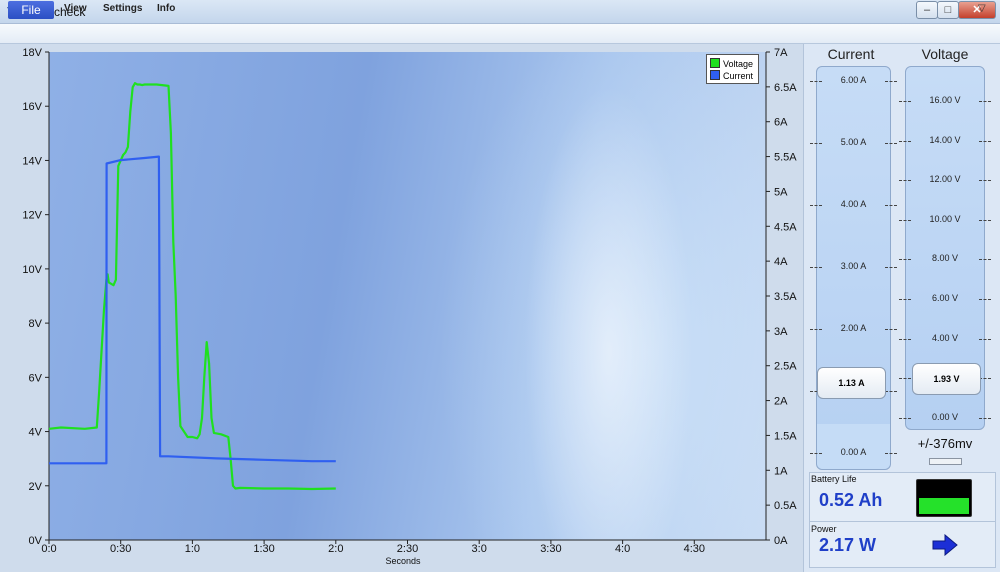 This screenshot has height=572, width=1000. Describe the element at coordinates (335, 549) in the screenshot. I see `x-tick-label: 2:0` at that location.